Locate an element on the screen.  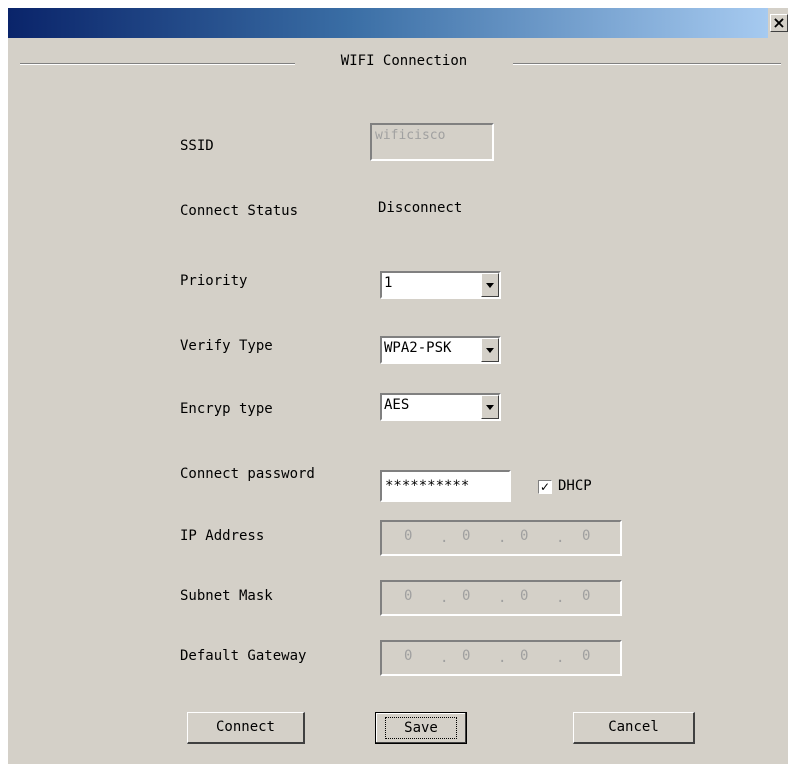
password-field: ********** is located at coordinates (445, 486).